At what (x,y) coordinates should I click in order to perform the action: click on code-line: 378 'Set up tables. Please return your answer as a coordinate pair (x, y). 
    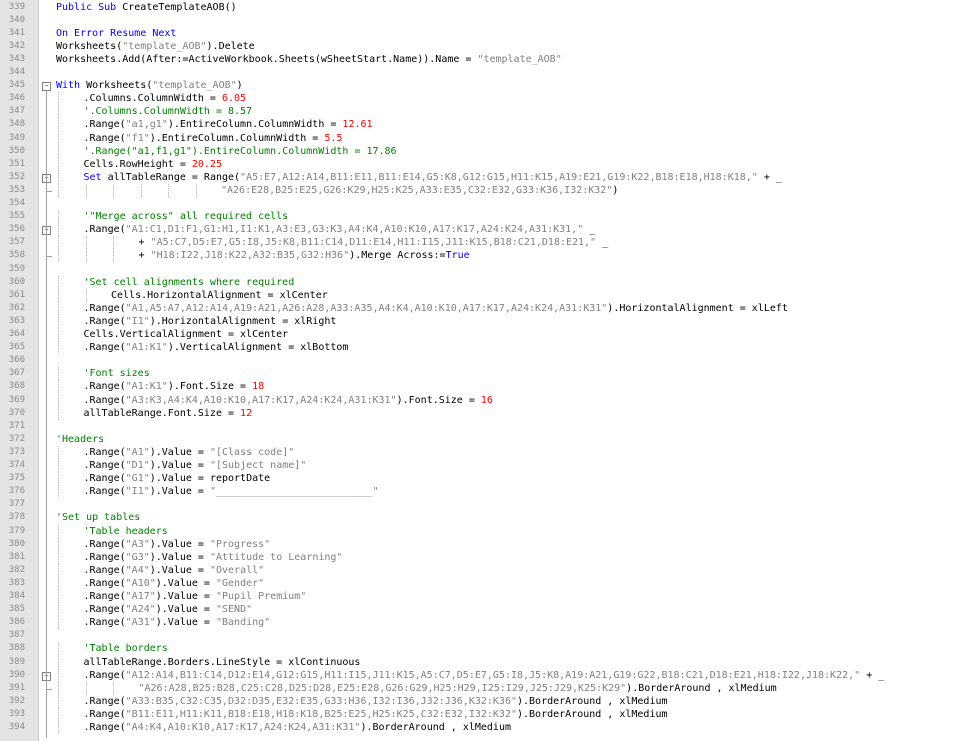
    Looking at the image, I should click on (485, 517).